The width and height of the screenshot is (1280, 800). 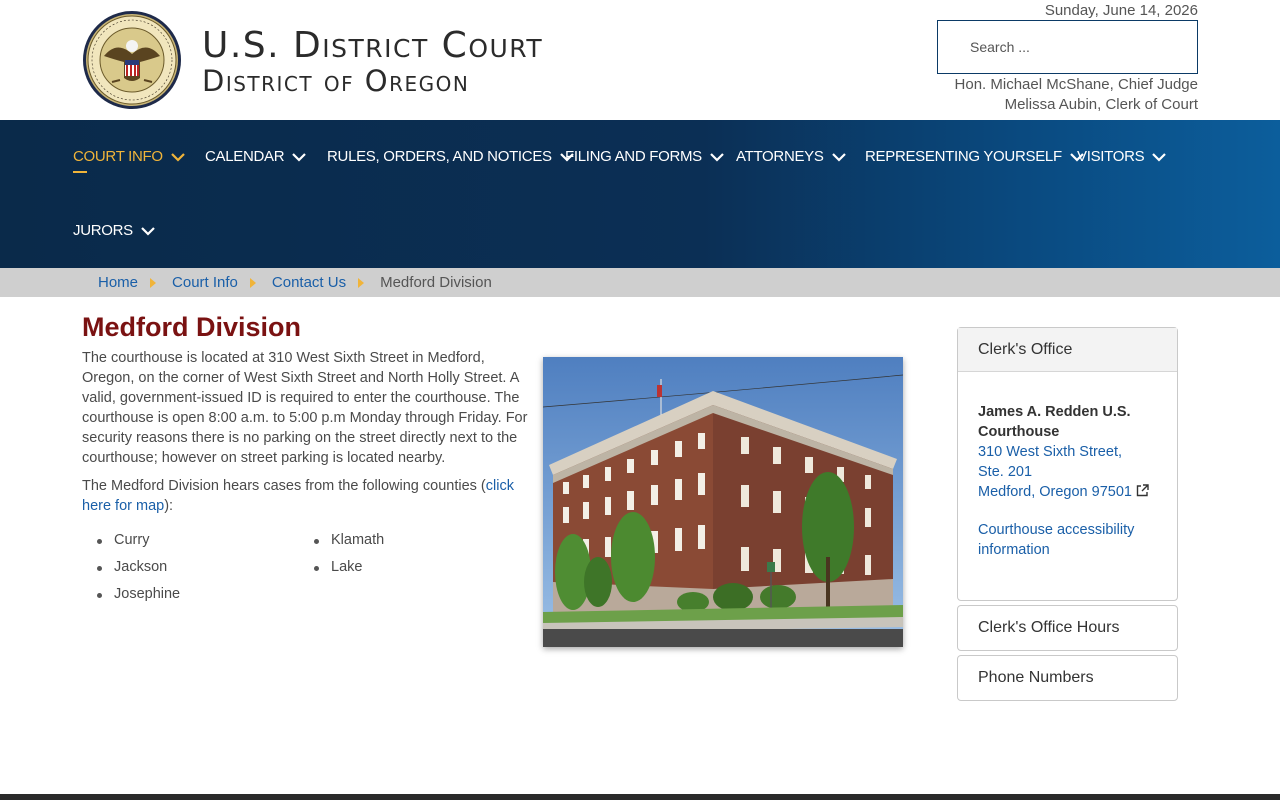 I want to click on county-list-col1: Curry Jackson Josephine, so click(x=138, y=567).